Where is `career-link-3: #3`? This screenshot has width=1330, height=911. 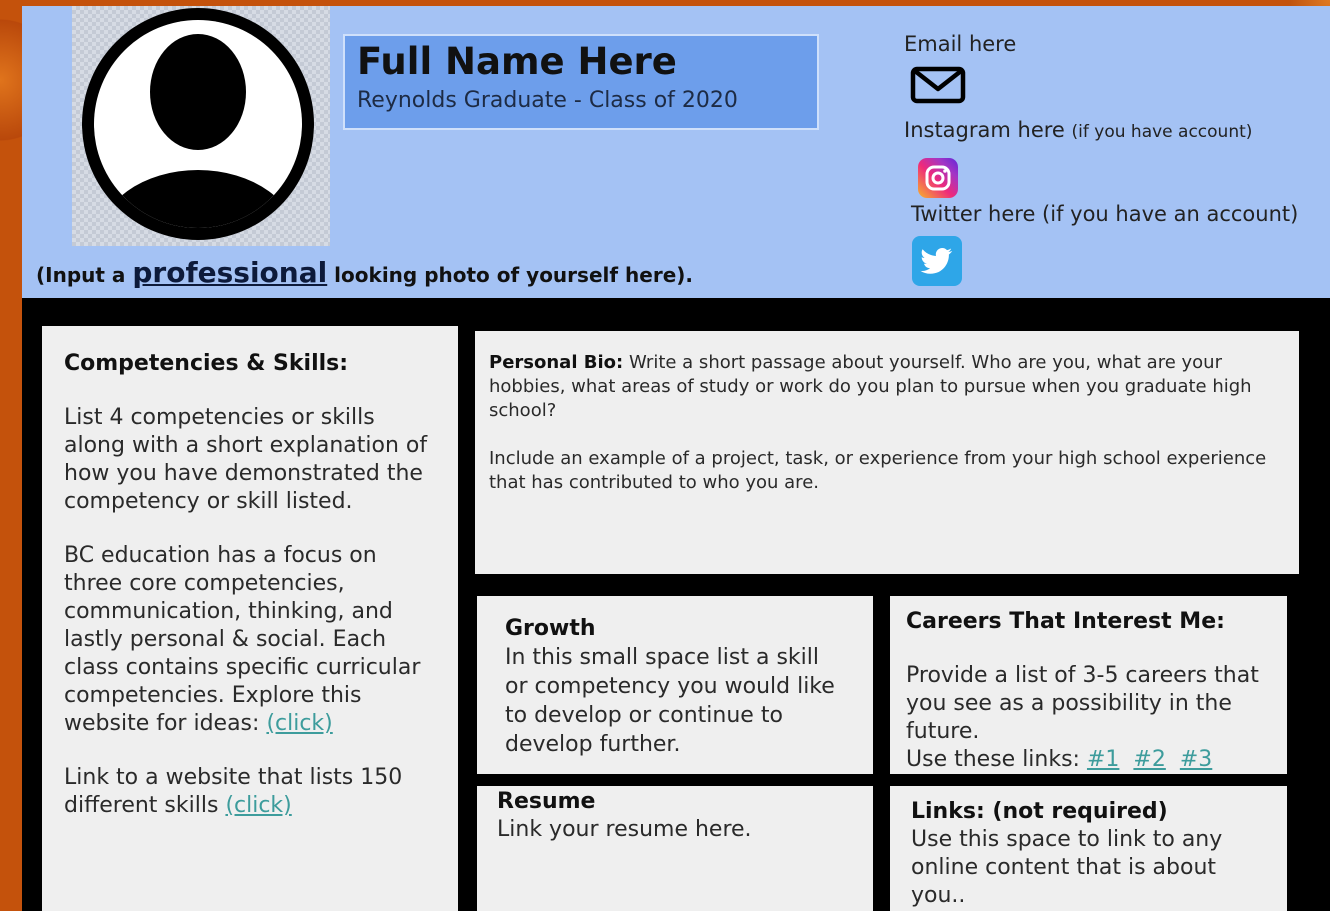
career-link-3: #3 is located at coordinates (1196, 759).